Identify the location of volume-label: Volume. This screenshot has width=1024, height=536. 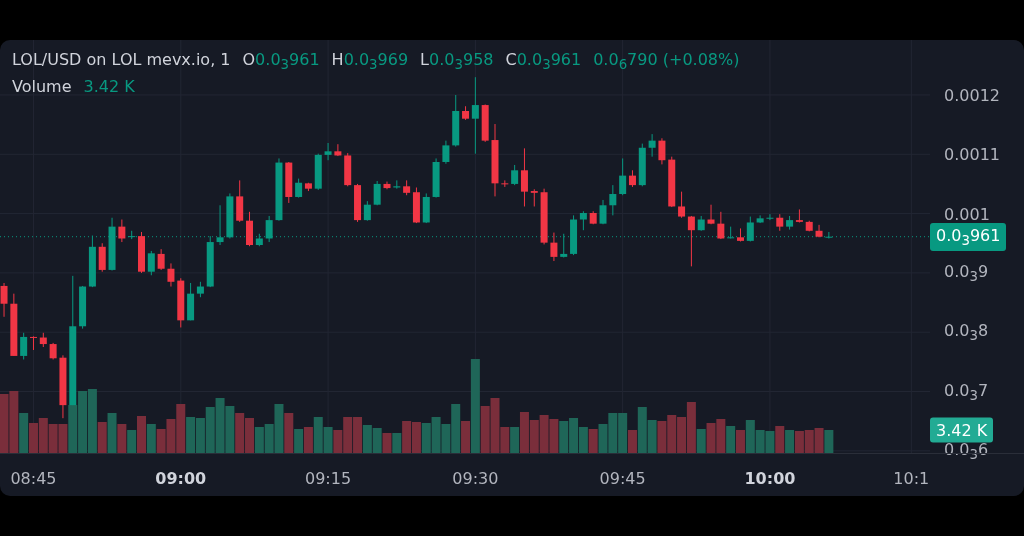
(42, 87).